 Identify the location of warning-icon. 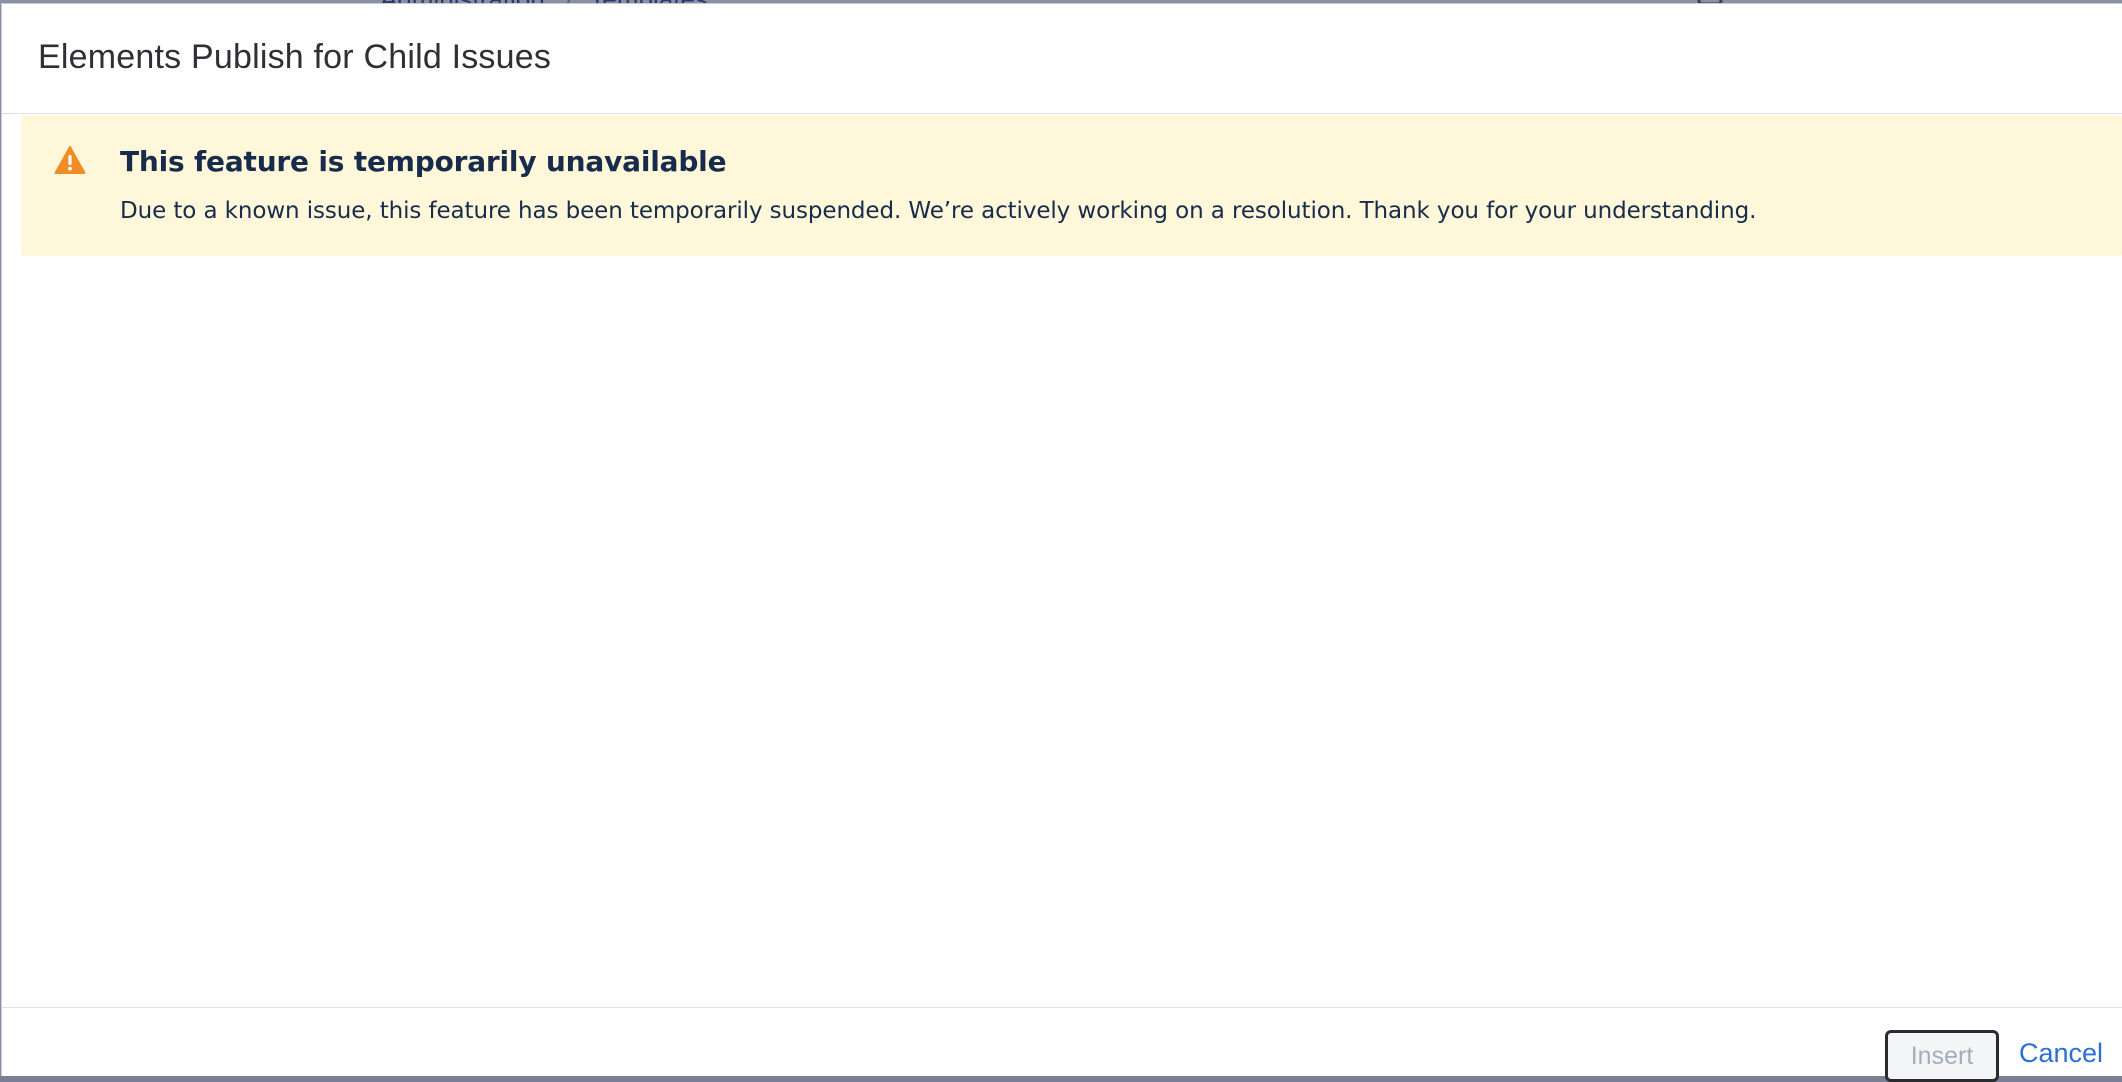
(70, 160).